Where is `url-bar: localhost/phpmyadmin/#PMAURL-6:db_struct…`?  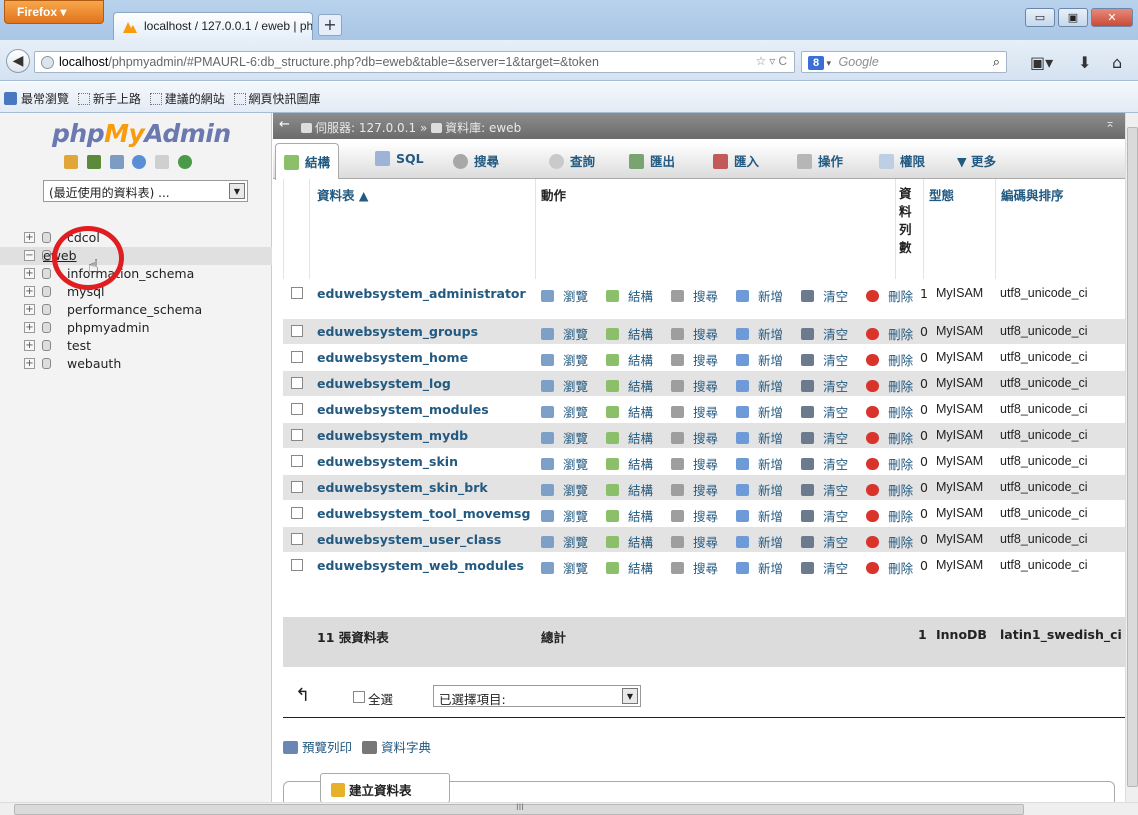
url-bar: localhost/phpmyadmin/#PMAURL-6:db_struct… is located at coordinates (414, 62).